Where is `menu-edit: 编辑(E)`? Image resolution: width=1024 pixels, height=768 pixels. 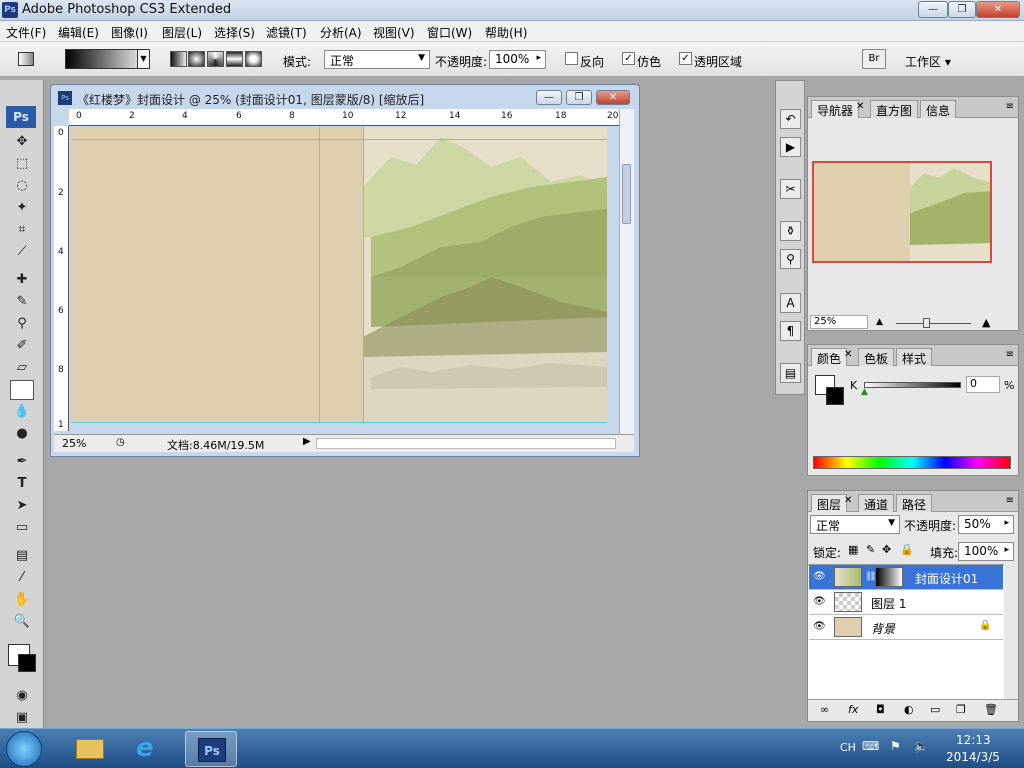
menu-edit: 编辑(E) is located at coordinates (78, 32).